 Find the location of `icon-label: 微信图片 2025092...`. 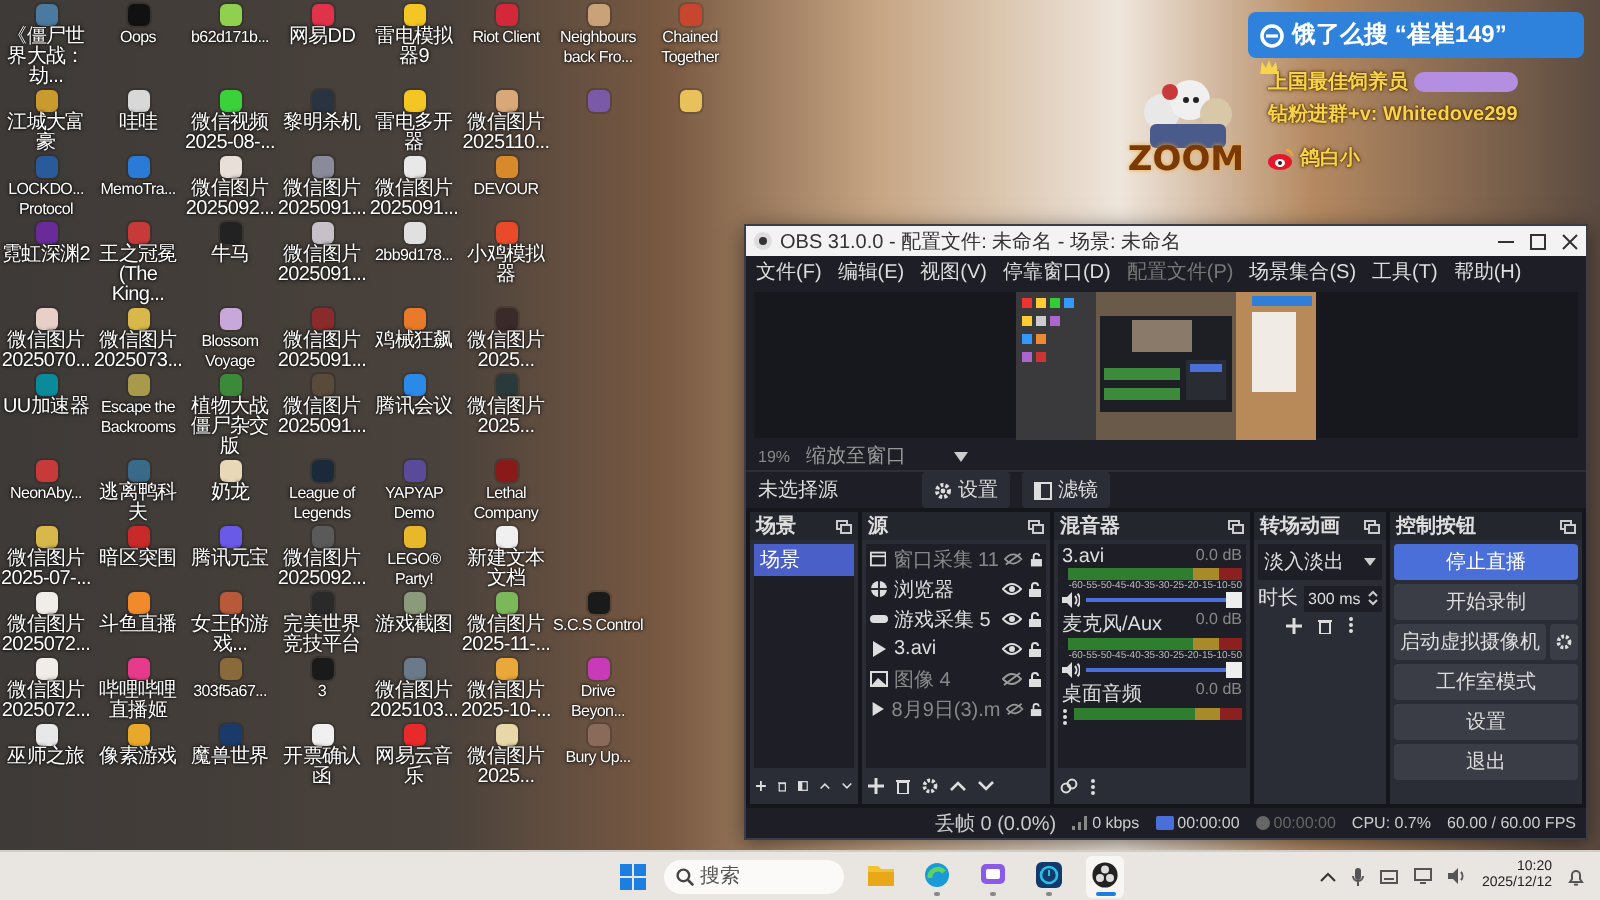

icon-label: 微信图片 2025092... is located at coordinates (322, 570).